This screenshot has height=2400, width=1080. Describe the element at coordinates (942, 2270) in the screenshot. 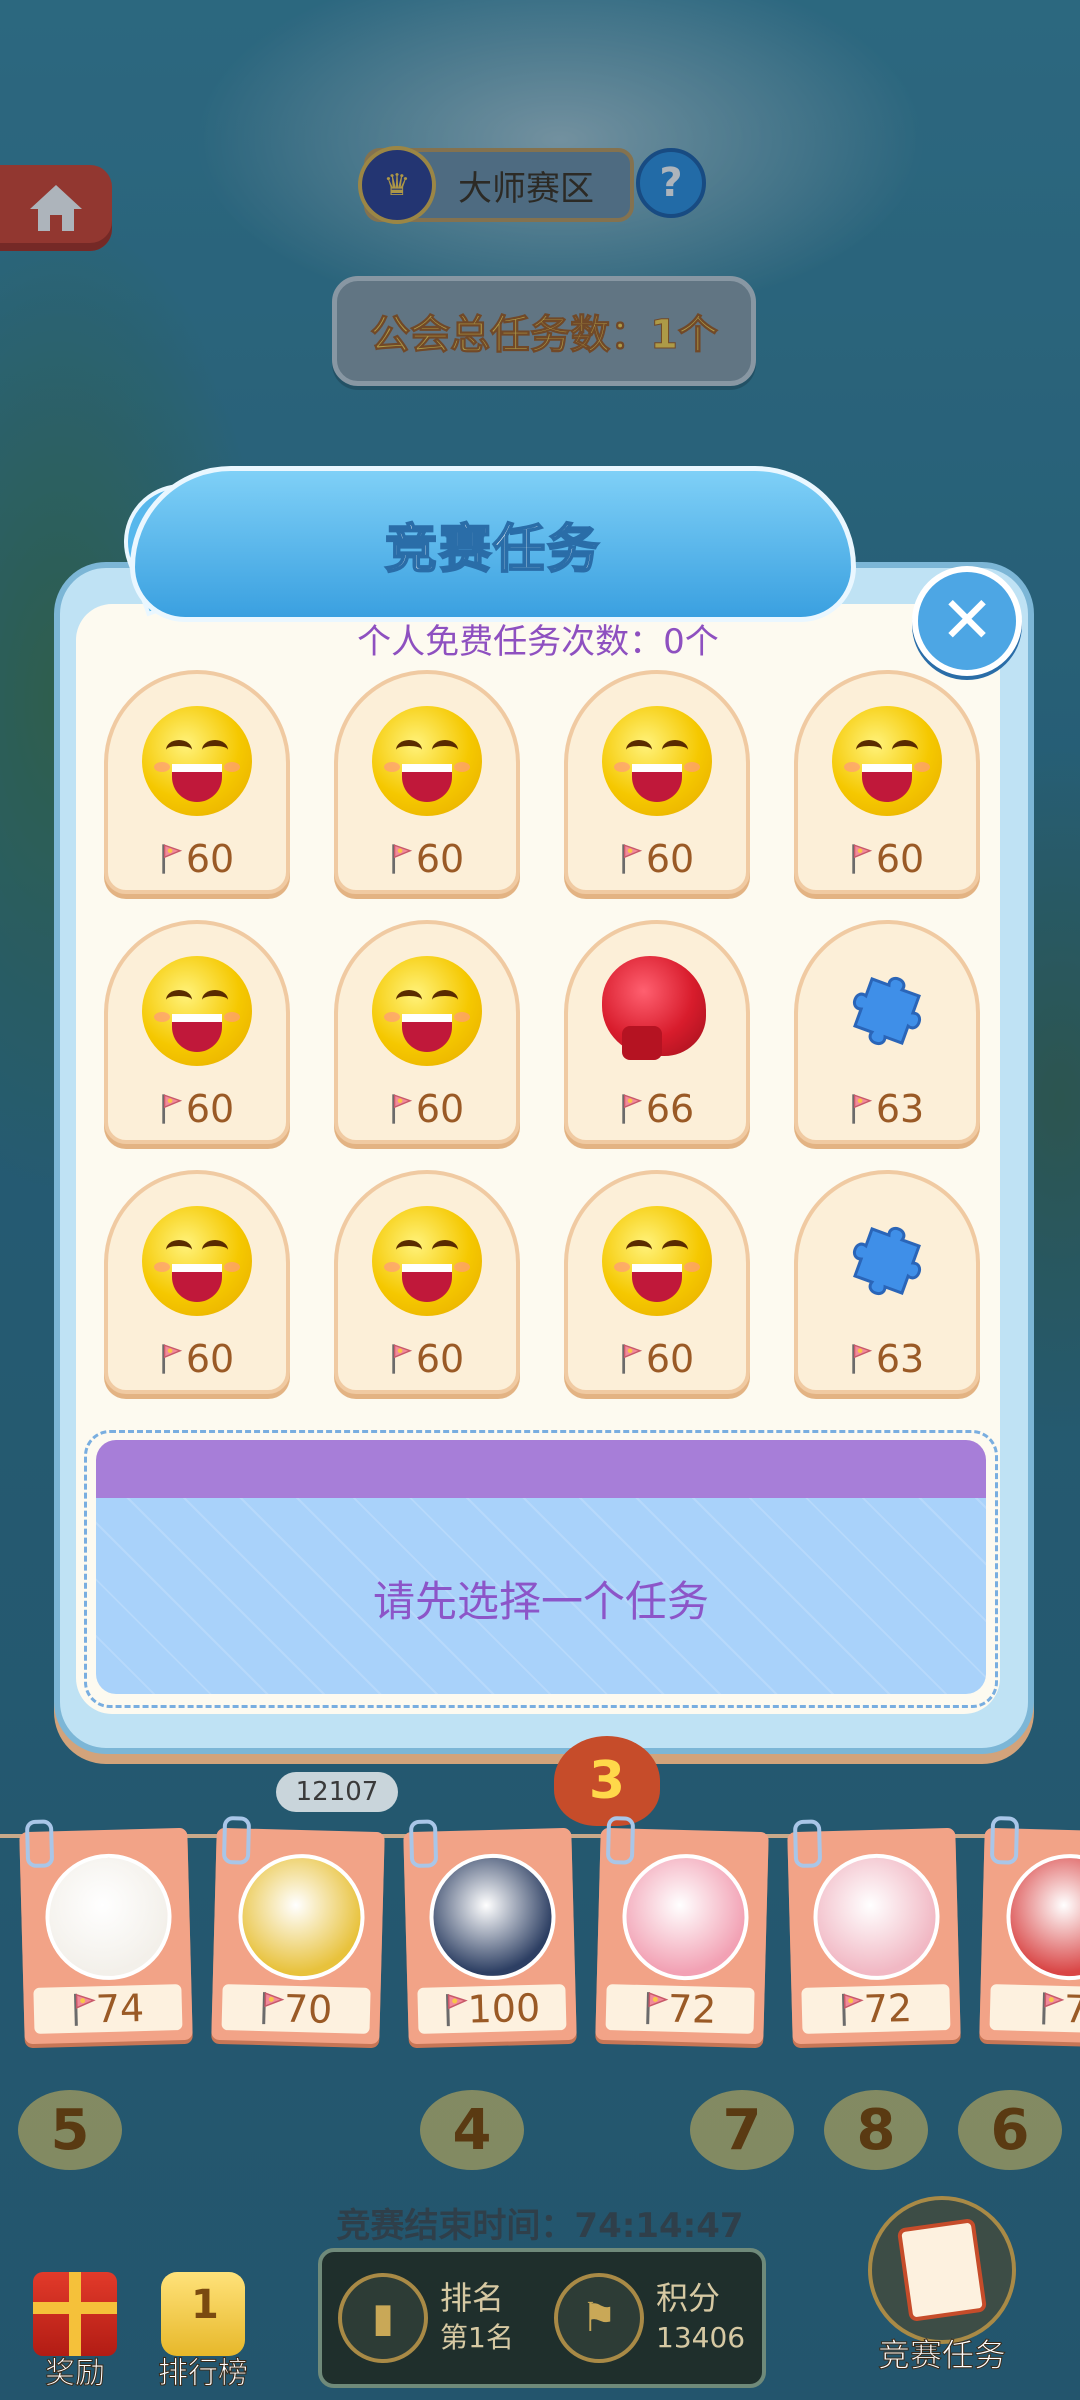

I see `task-scroll-icon` at that location.